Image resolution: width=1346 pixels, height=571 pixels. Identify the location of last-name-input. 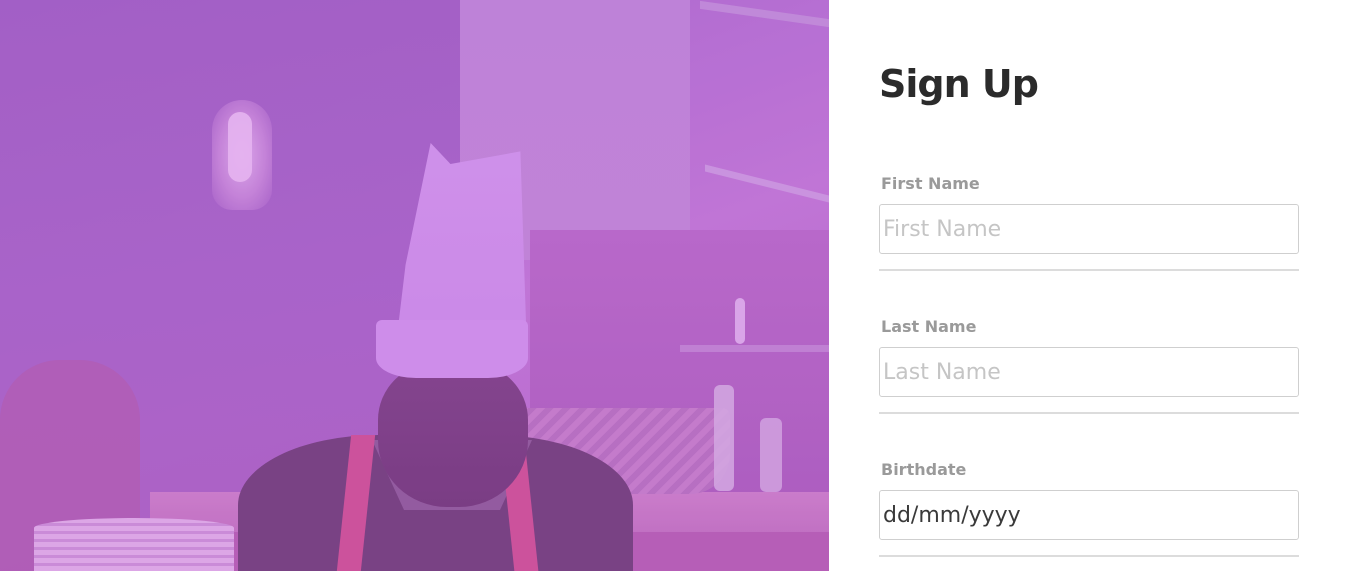
(1089, 372).